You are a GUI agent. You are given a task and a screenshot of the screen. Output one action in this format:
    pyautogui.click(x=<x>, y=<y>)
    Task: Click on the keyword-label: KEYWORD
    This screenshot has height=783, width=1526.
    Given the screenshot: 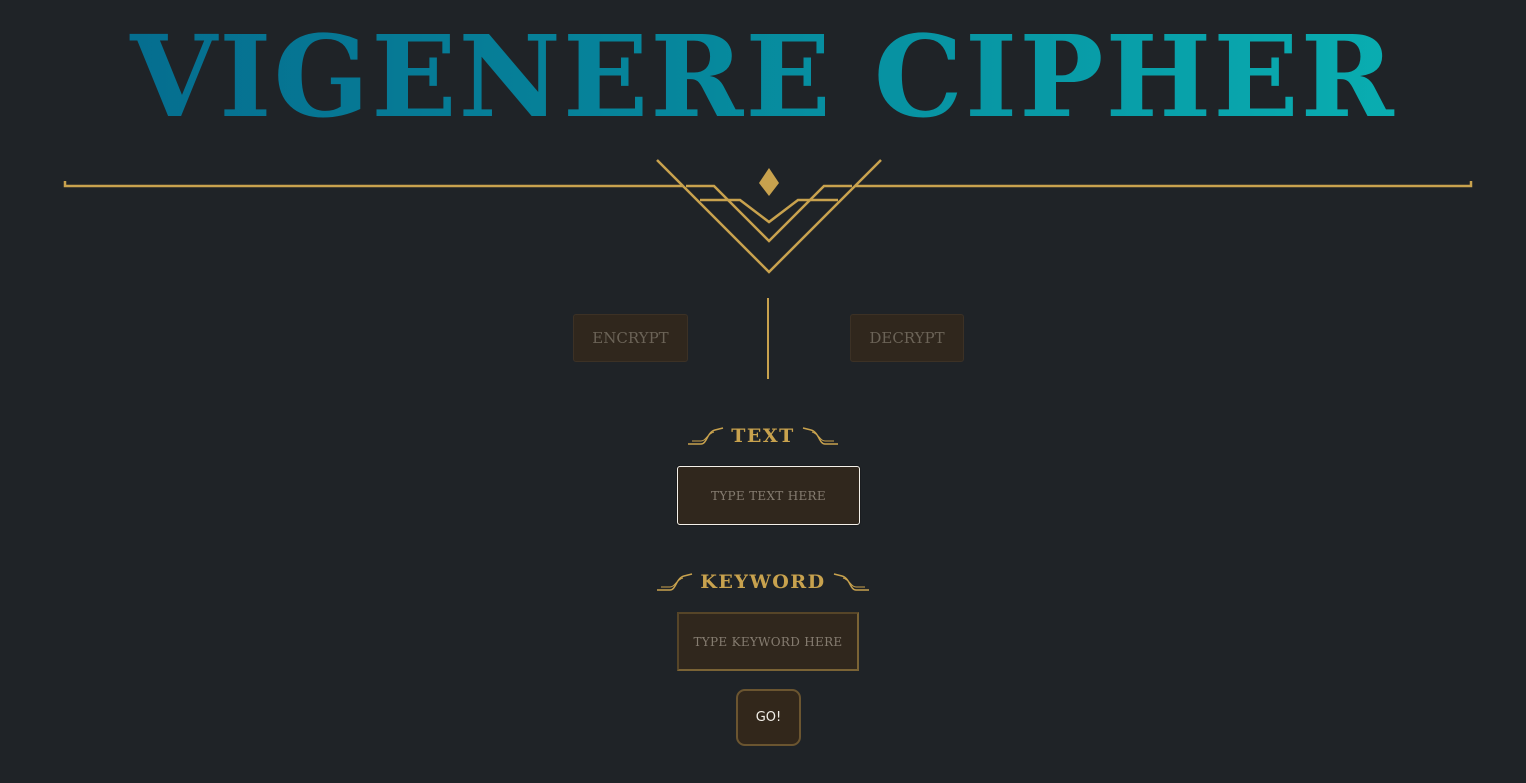 What is the action you would take?
    pyautogui.click(x=763, y=582)
    